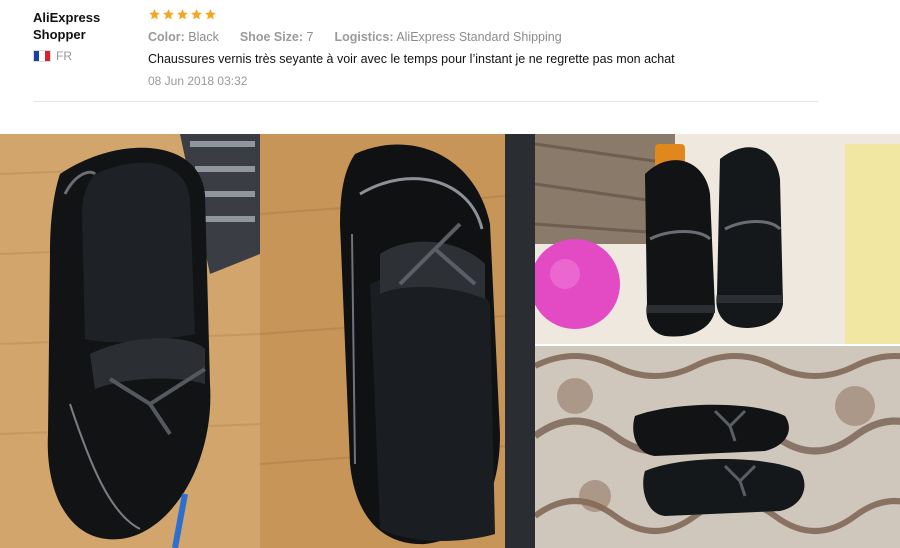 Image resolution: width=900 pixels, height=548 pixels. What do you see at coordinates (52, 56) in the screenshot?
I see `reviewer-country: FR` at bounding box center [52, 56].